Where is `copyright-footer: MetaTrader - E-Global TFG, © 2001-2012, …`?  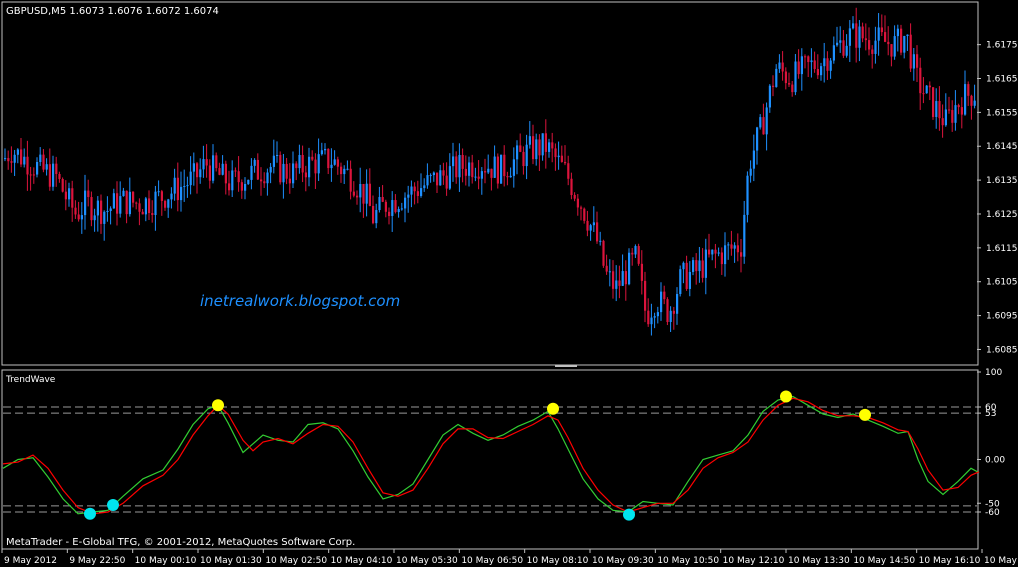
copyright-footer: MetaTrader - E-Global TFG, © 2001-2012, … is located at coordinates (180, 542).